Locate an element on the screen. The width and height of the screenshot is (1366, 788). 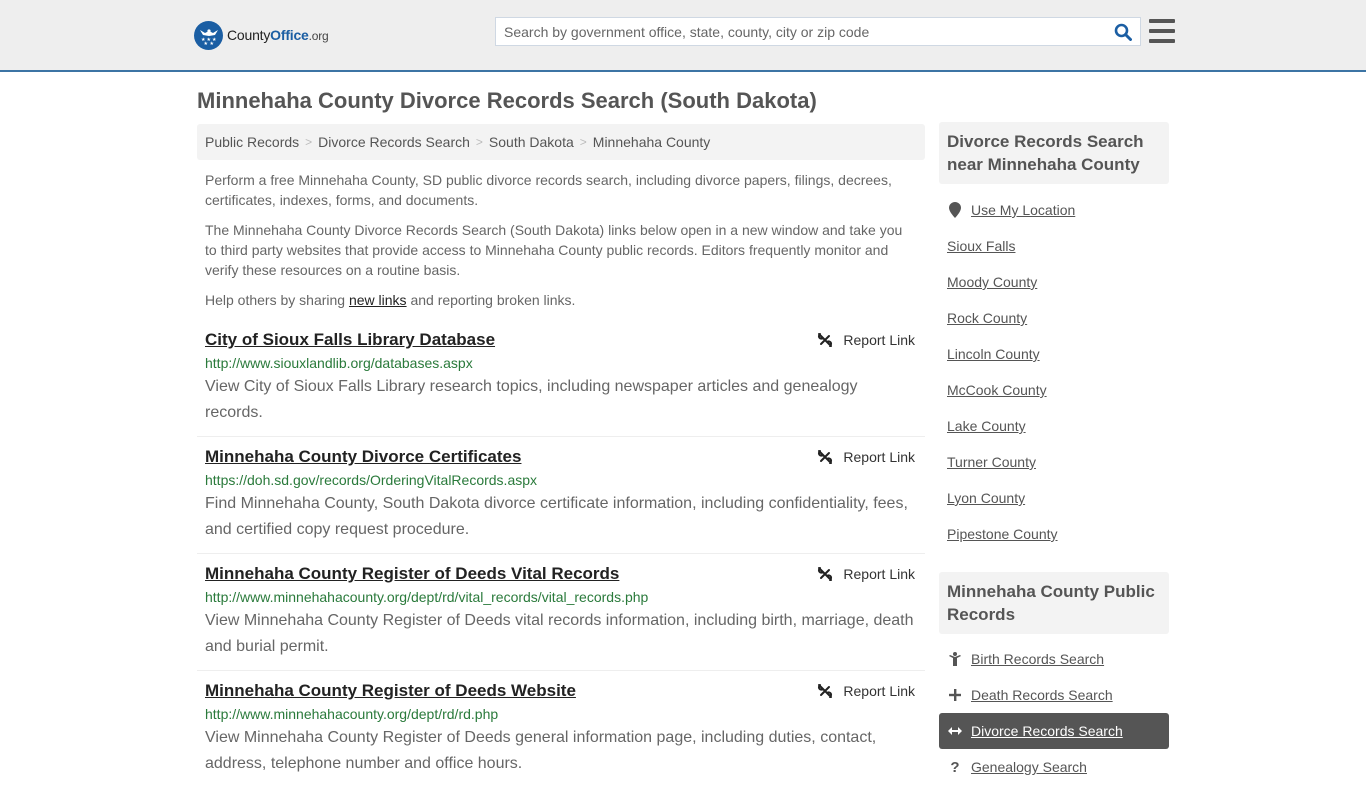
search-button is located at coordinates (1123, 31).